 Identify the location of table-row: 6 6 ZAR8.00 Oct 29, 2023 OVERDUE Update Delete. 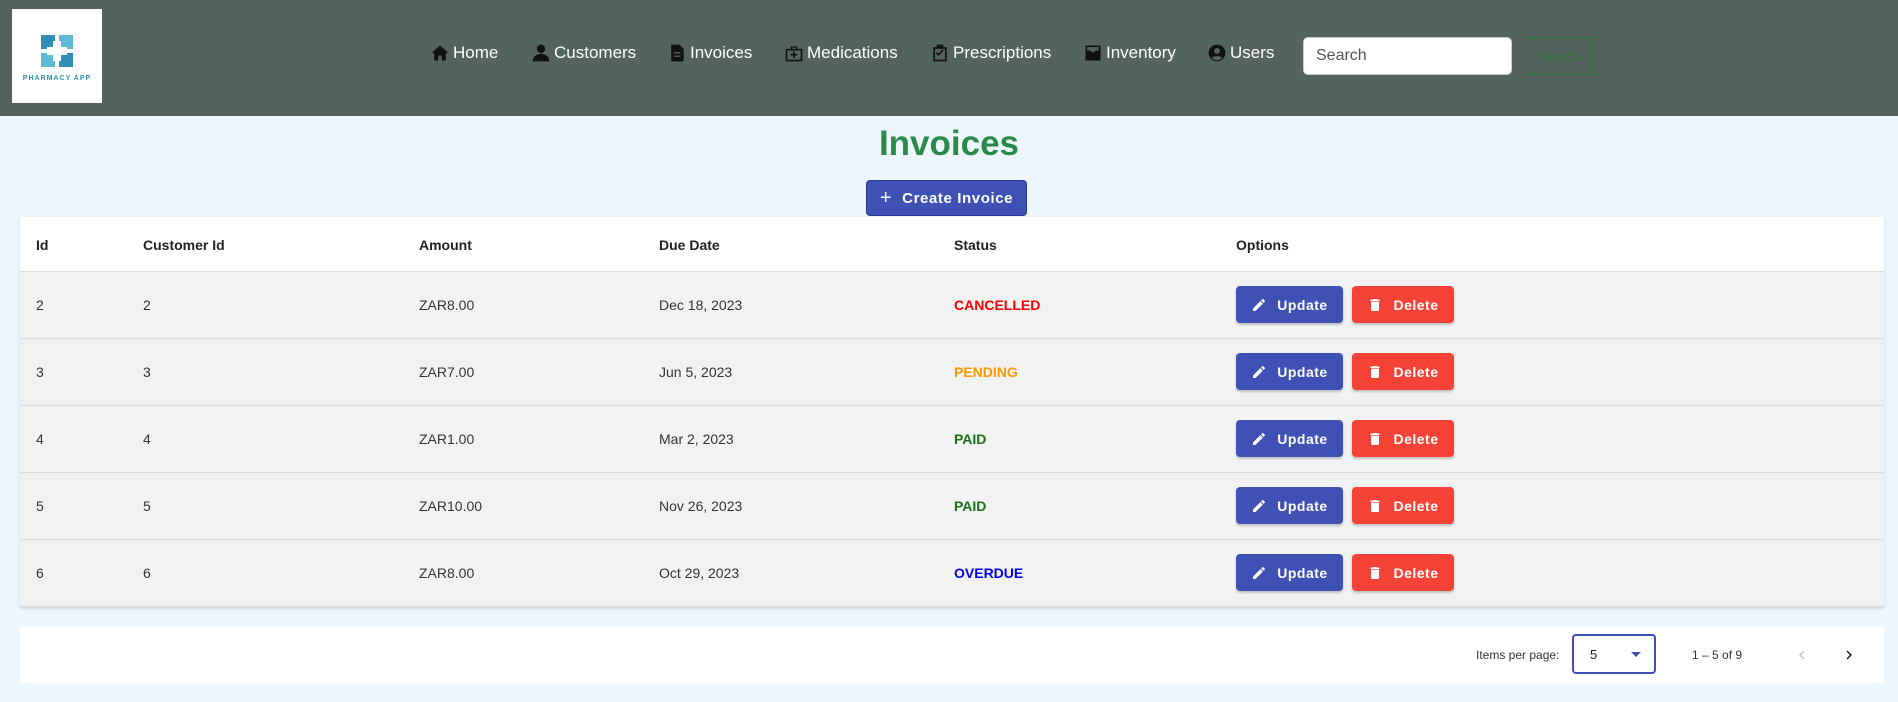
(952, 573).